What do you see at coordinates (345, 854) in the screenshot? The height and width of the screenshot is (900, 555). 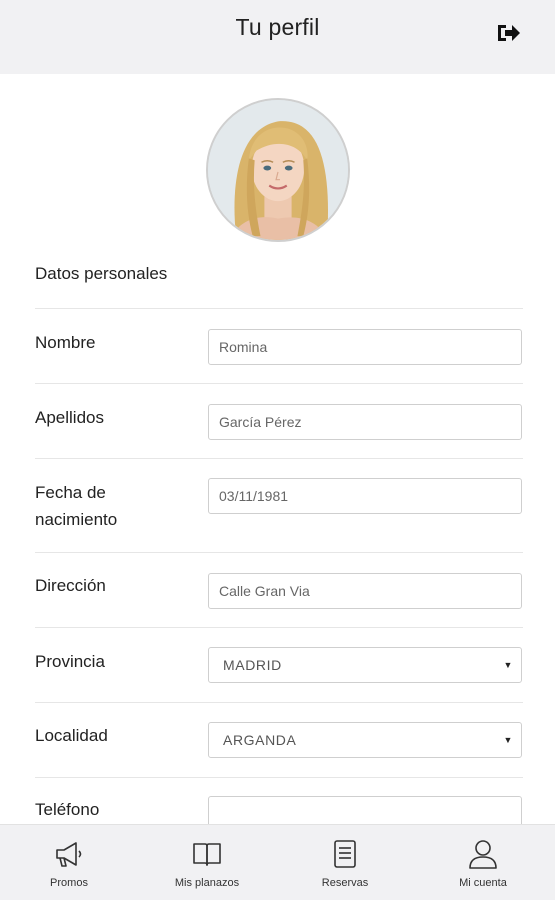 I see `document-icon` at bounding box center [345, 854].